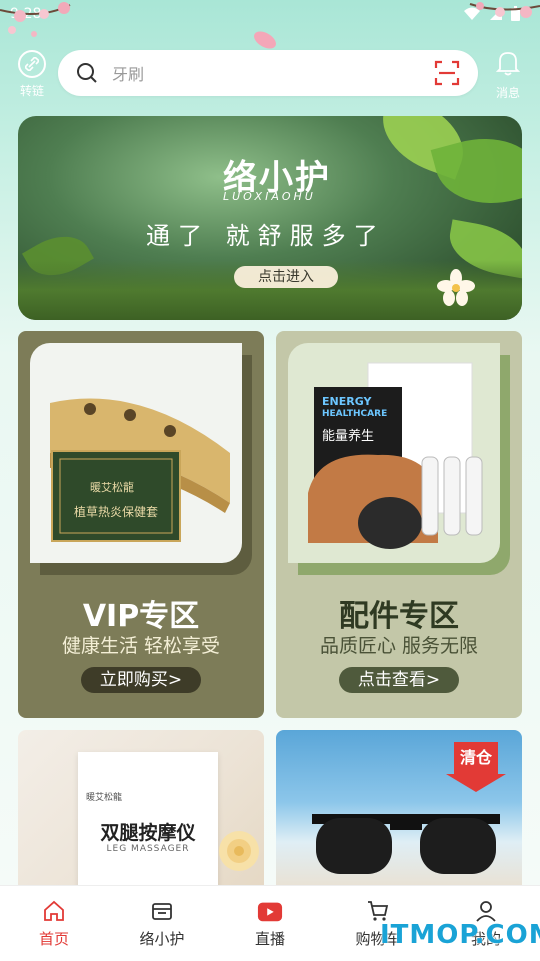 Image resolution: width=540 pixels, height=961 pixels. What do you see at coordinates (265, 40) in the screenshot?
I see `petal-decoration` at bounding box center [265, 40].